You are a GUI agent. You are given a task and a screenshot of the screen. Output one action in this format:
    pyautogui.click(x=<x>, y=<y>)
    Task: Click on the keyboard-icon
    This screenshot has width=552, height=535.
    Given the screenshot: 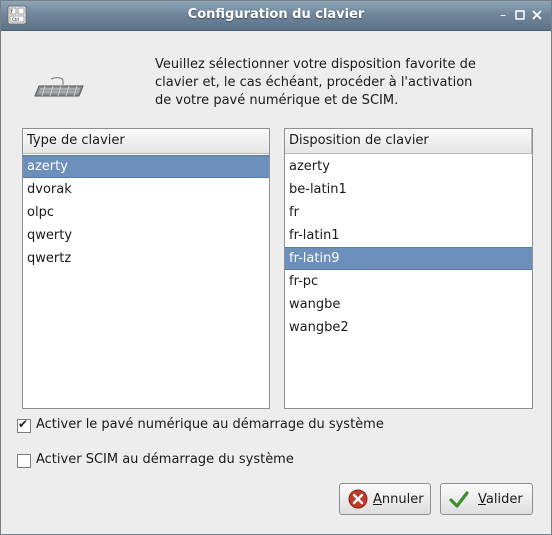 What is the action you would take?
    pyautogui.click(x=59, y=87)
    